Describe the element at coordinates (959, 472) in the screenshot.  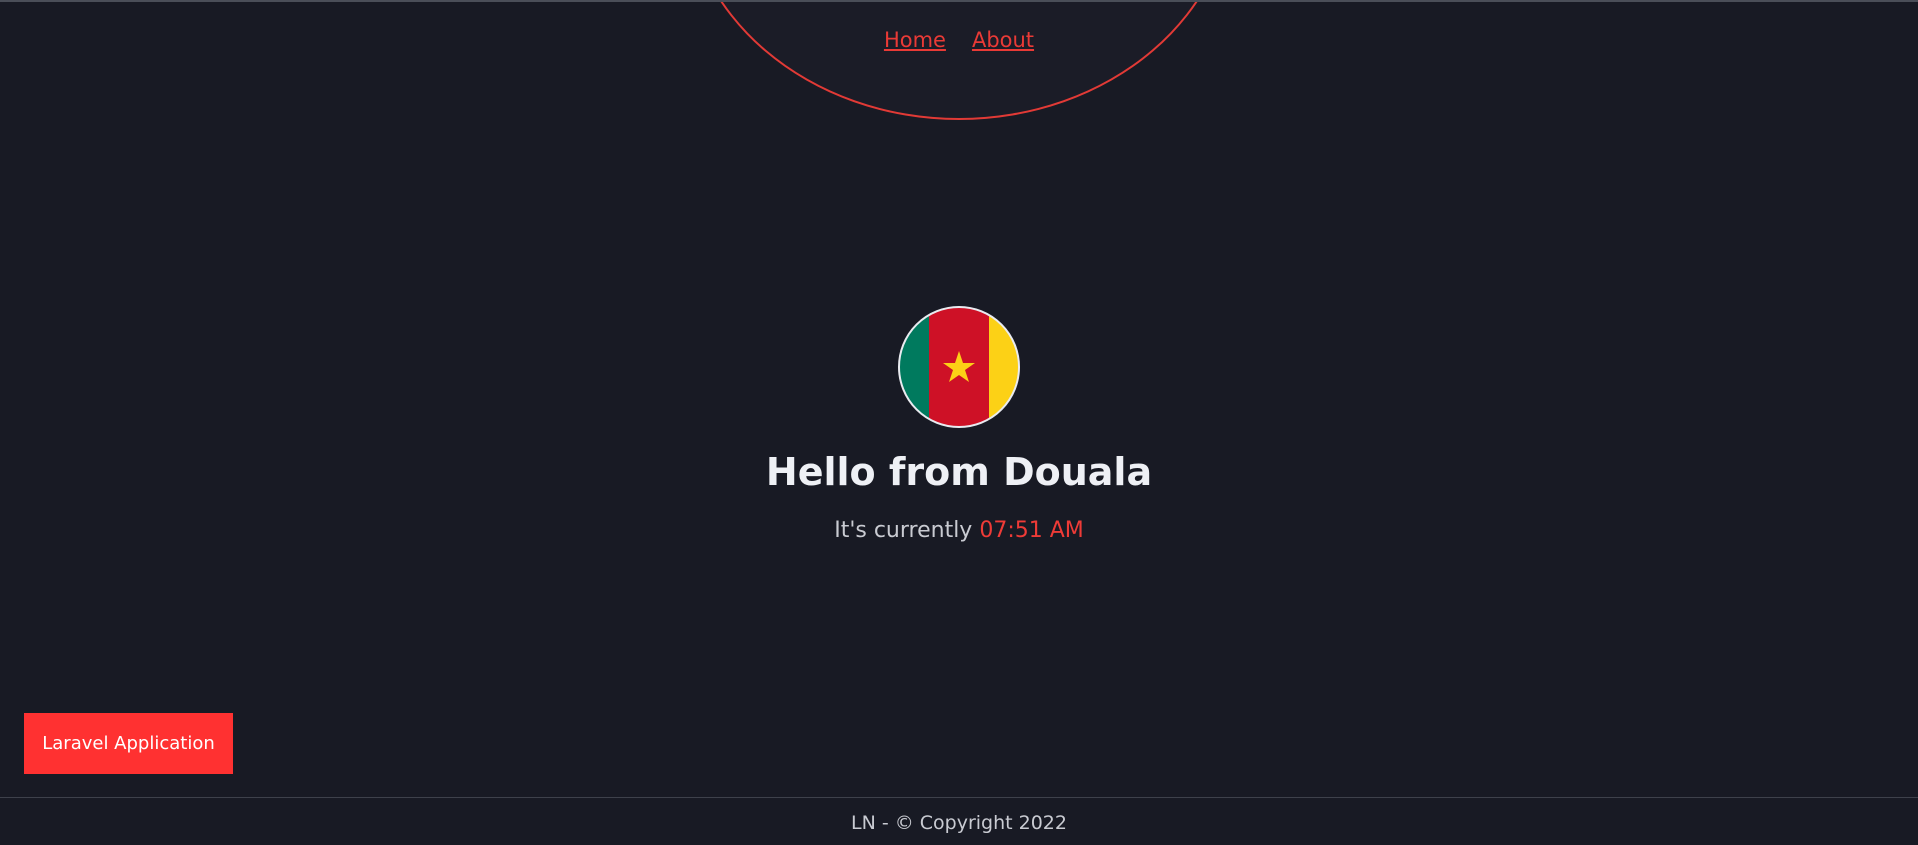
I see `page-title: Hello from Douala` at that location.